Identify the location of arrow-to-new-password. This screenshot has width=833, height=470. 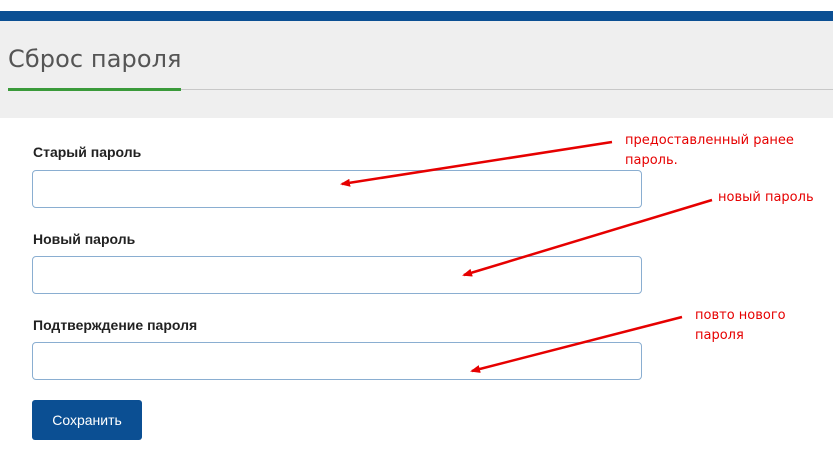
(587, 237).